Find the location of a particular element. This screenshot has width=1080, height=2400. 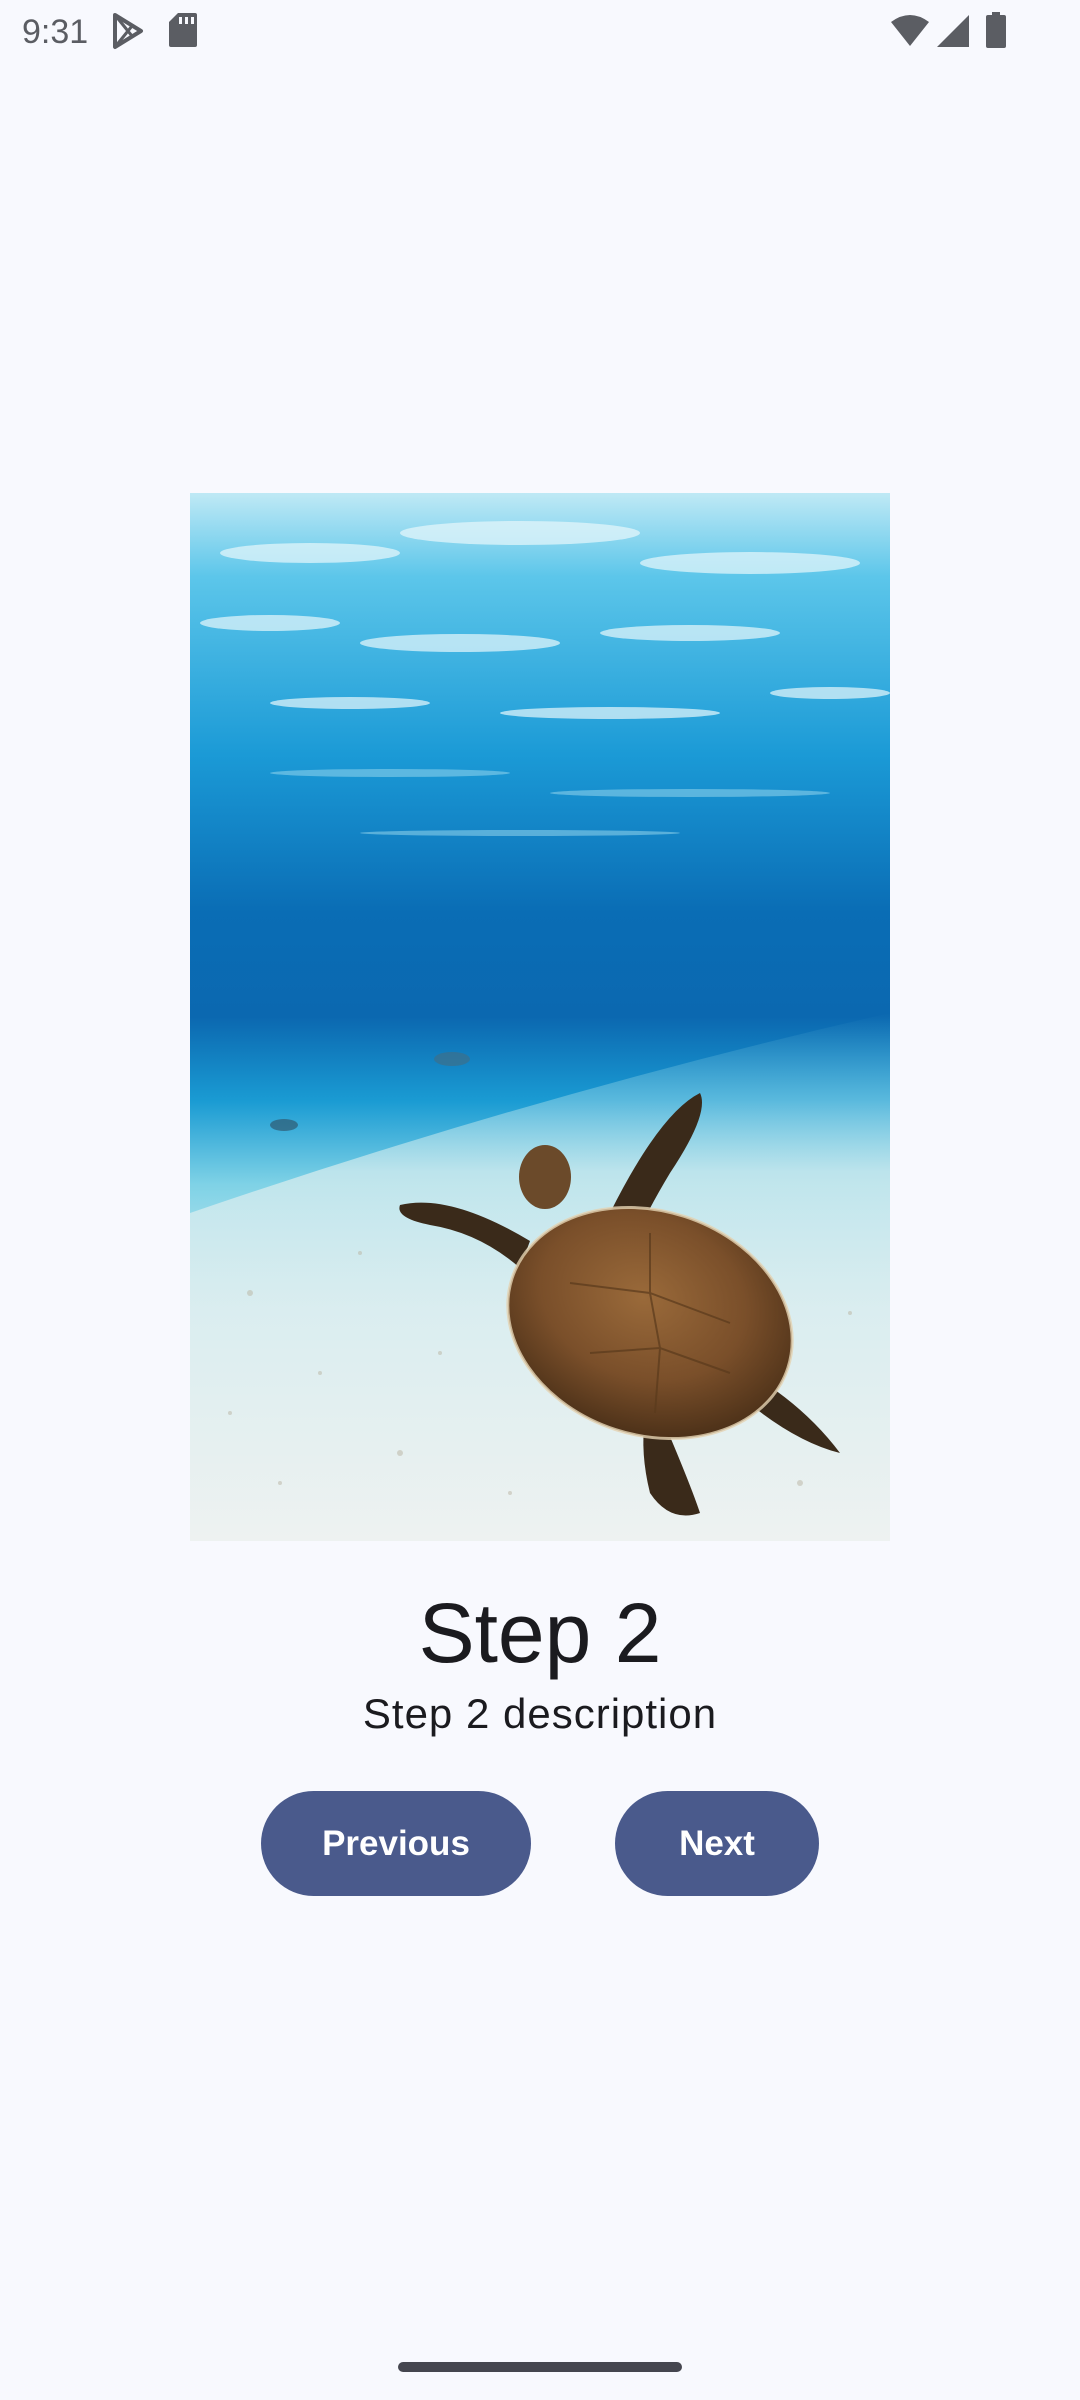

battery-icon is located at coordinates (996, 30).